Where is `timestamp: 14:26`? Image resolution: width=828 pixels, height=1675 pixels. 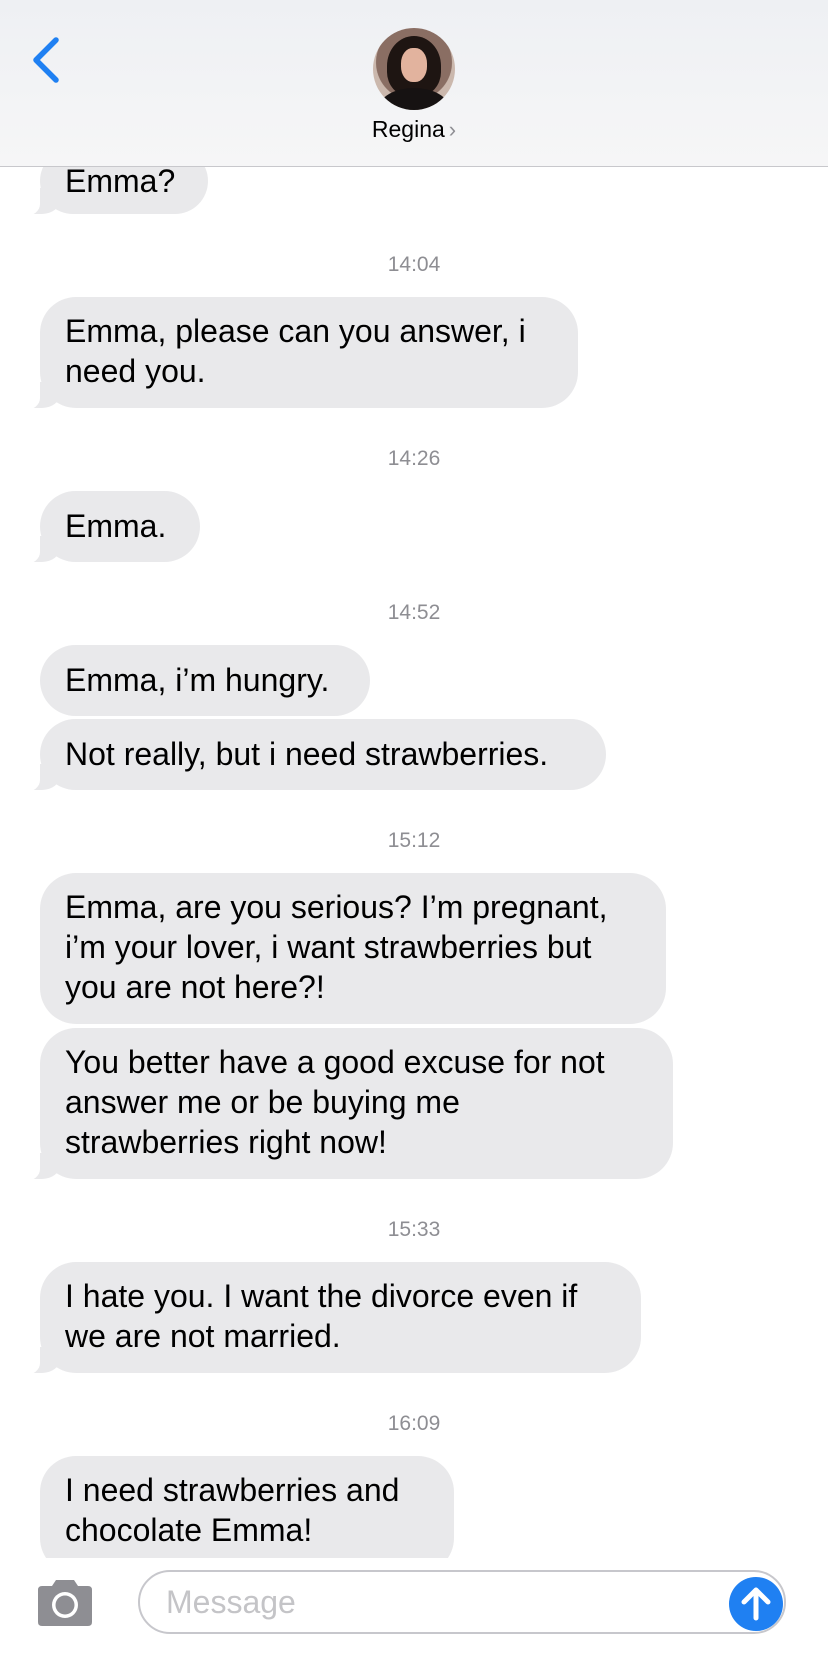 timestamp: 14:26 is located at coordinates (414, 458).